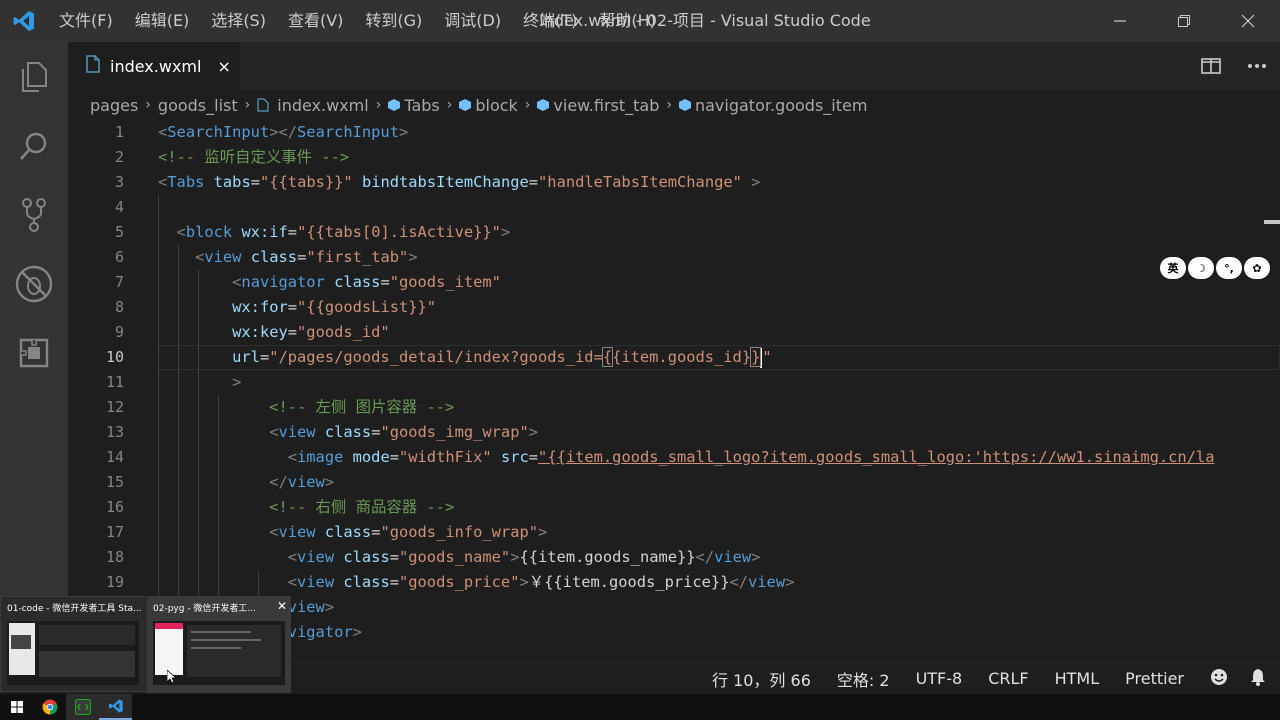 The width and height of the screenshot is (1280, 720). I want to click on split-editor-icon, so click(1211, 66).